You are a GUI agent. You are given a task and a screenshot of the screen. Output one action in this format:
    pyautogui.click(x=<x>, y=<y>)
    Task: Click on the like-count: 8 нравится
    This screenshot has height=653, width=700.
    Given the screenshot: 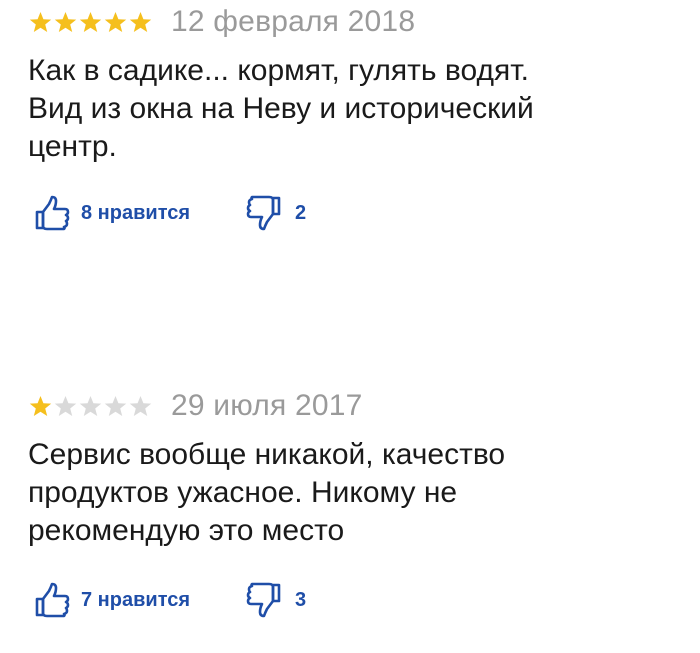 What is the action you would take?
    pyautogui.click(x=136, y=212)
    